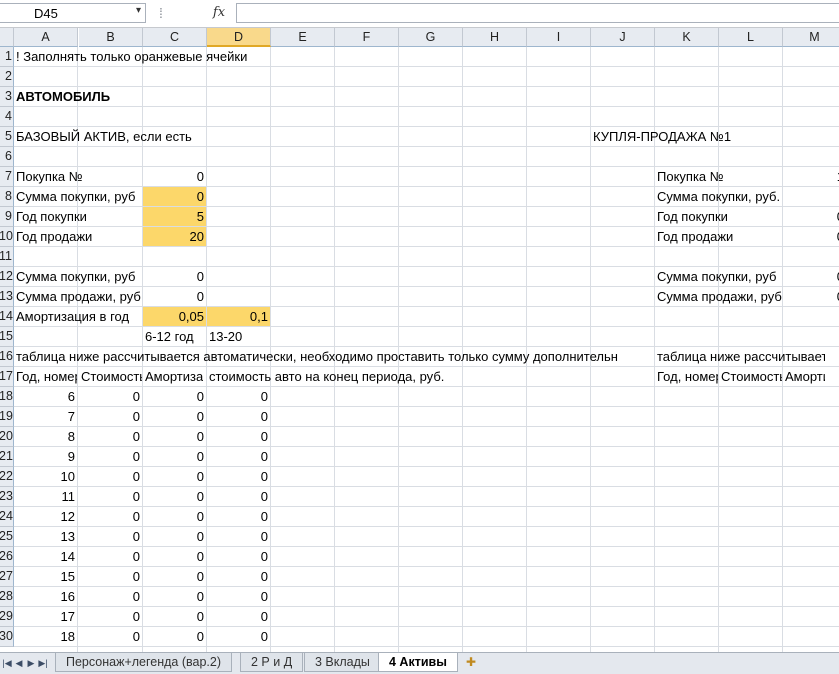 Image resolution: width=839 pixels, height=674 pixels. I want to click on cell-c13: 0, so click(173, 297).